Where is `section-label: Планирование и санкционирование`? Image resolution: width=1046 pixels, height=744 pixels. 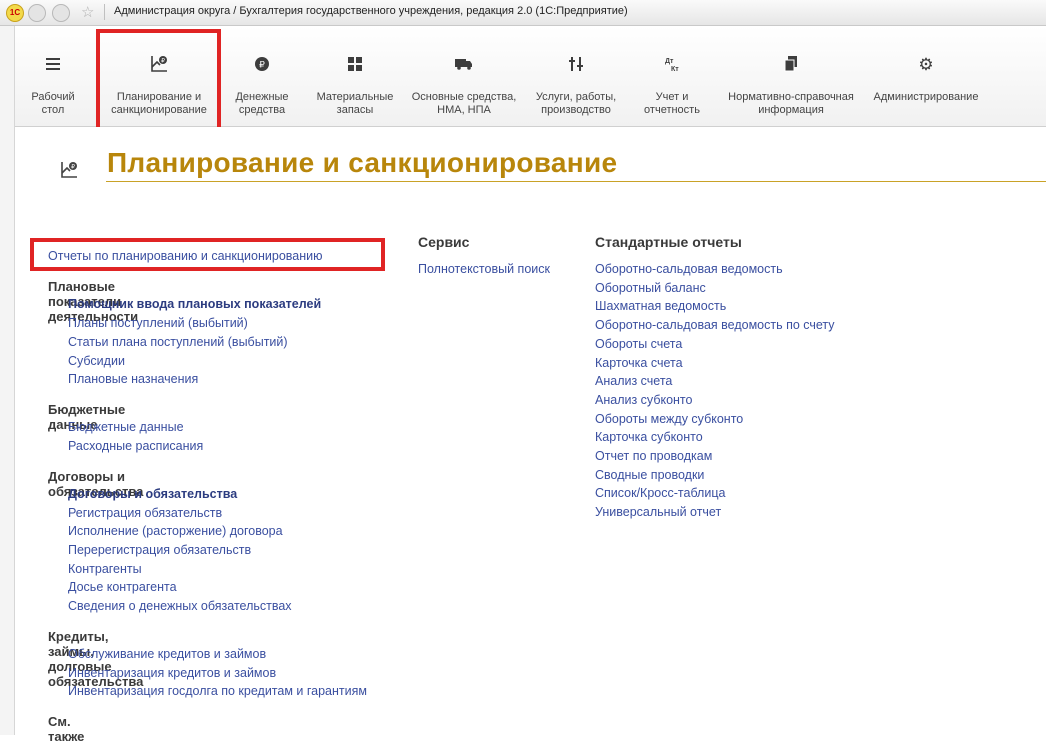
section-label: Планирование и санкционирование is located at coordinates (159, 103).